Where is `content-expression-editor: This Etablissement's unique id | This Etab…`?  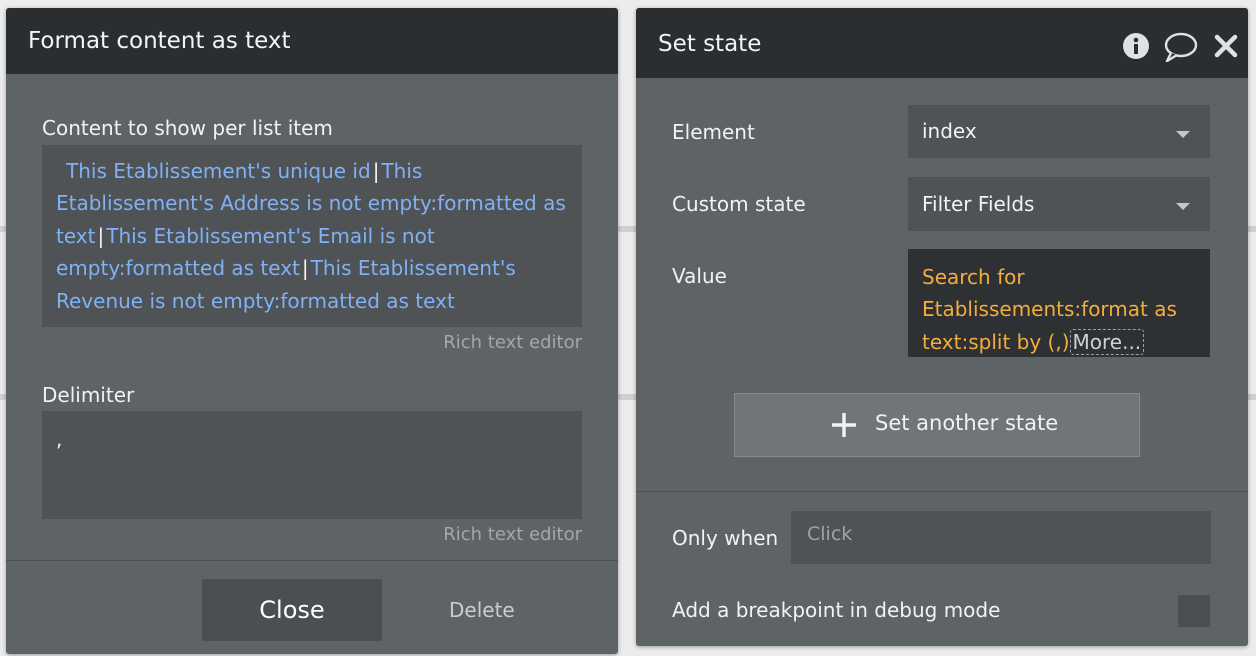 content-expression-editor: This Etablissement's unique id | This Etab… is located at coordinates (312, 236).